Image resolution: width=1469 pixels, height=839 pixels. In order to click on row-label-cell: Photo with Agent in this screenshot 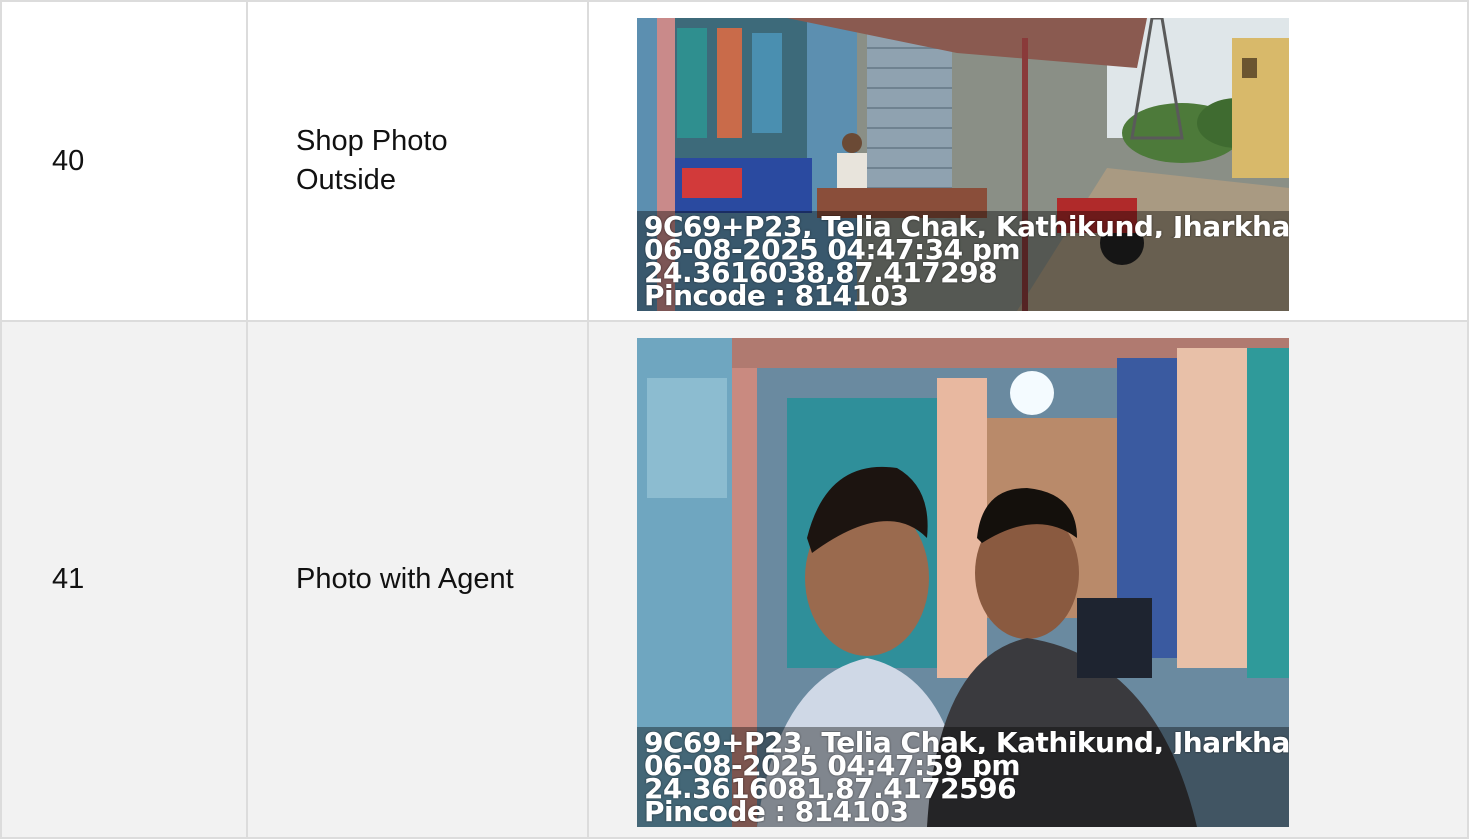, I will do `click(417, 579)`.